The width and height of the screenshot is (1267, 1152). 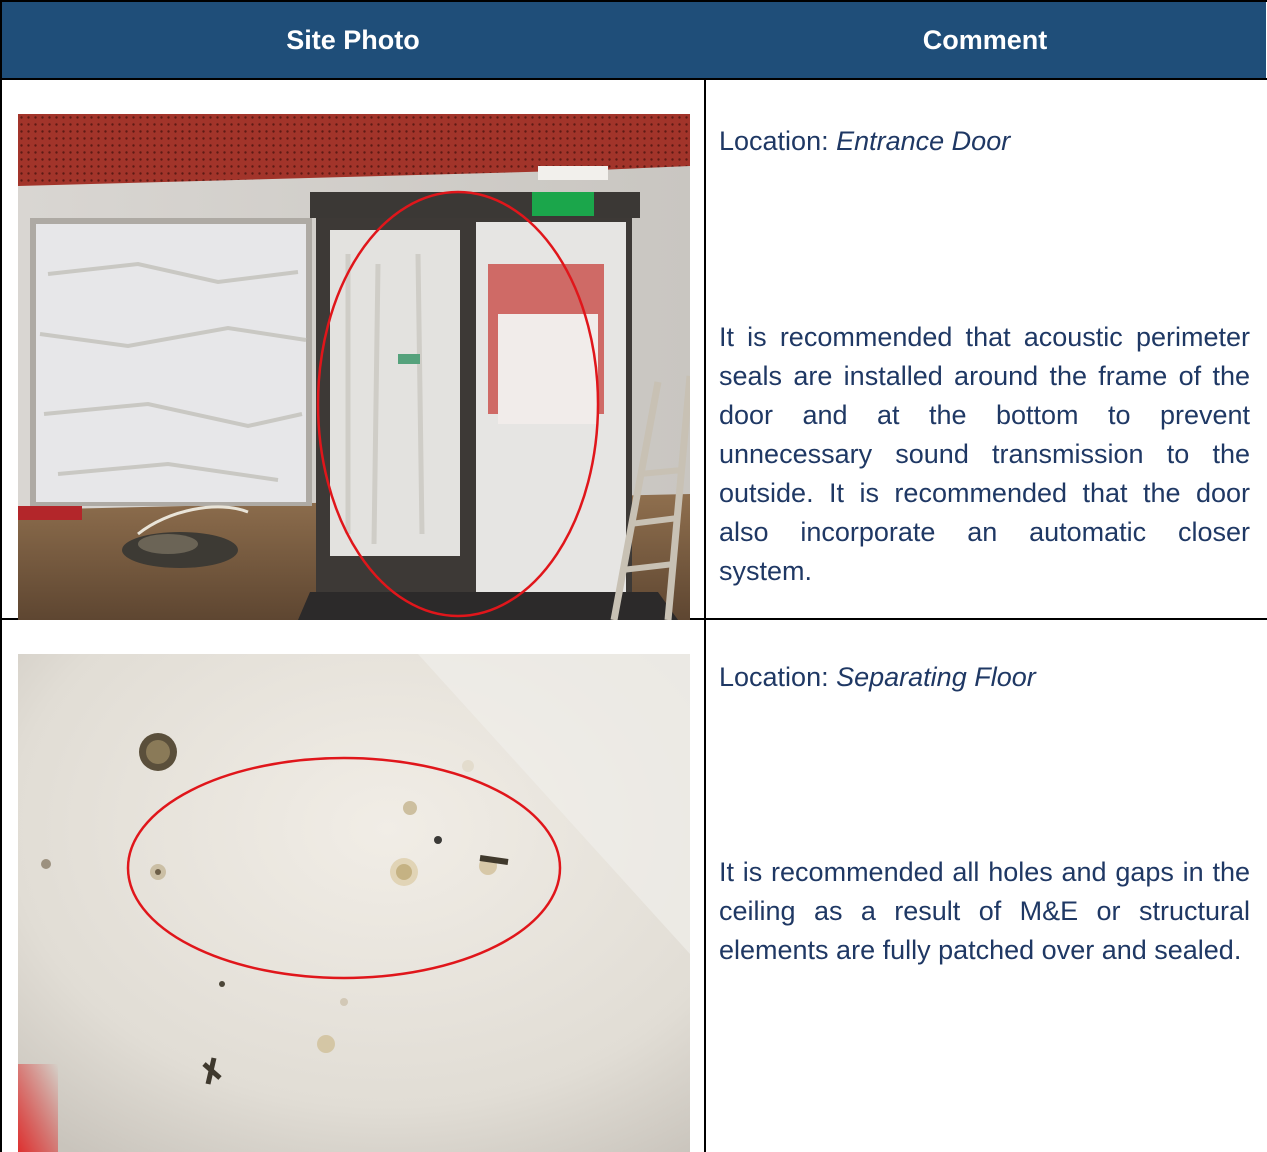 What do you see at coordinates (633, 79) in the screenshot?
I see `header-divider` at bounding box center [633, 79].